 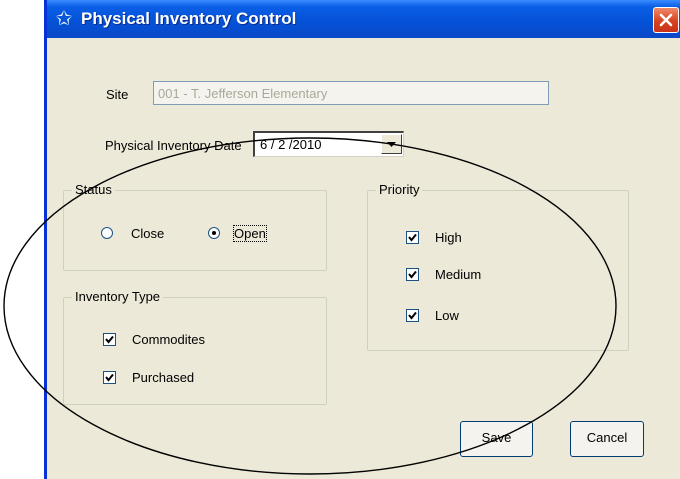 I want to click on inventory-date-picker: 6 / 2 /2010, so click(x=328, y=144).